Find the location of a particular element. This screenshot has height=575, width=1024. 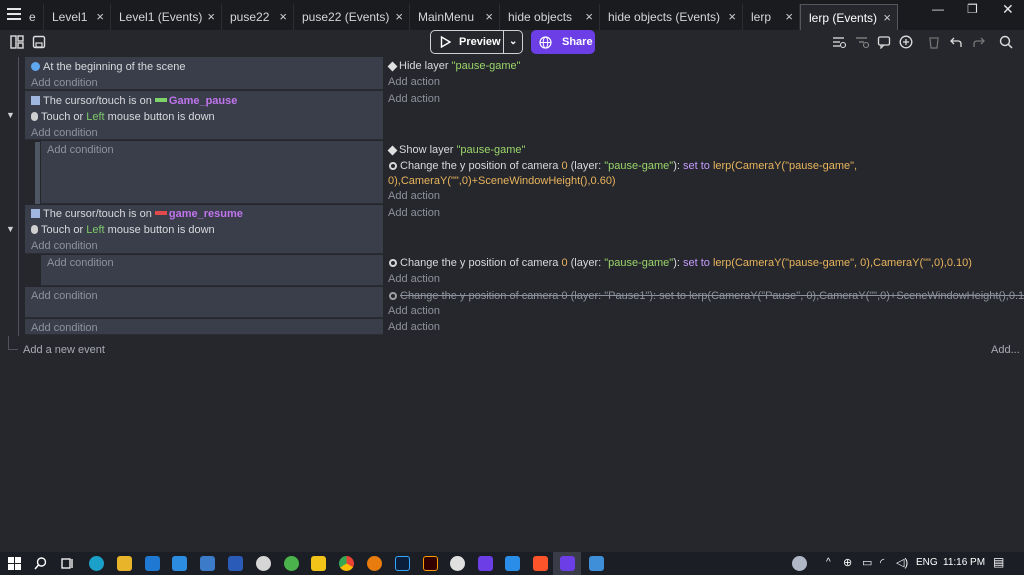

vscode-icon is located at coordinates (512, 563).